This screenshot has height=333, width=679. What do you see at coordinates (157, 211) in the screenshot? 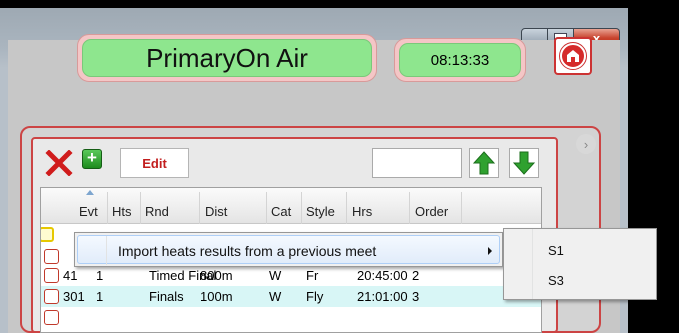
I see `column-header-rnd: Rnd` at bounding box center [157, 211].